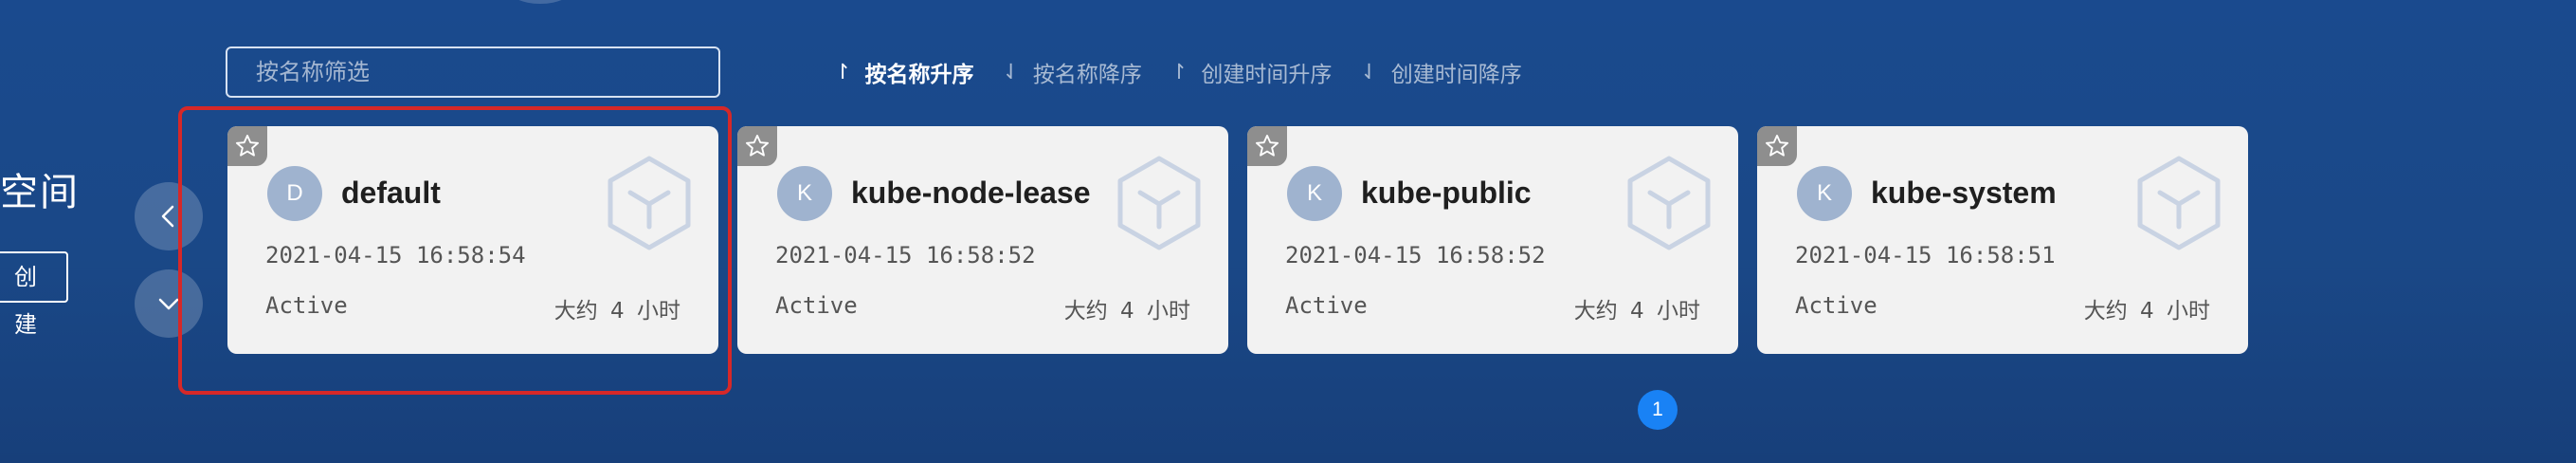 Image resolution: width=2576 pixels, height=463 pixels. Describe the element at coordinates (1925, 255) in the screenshot. I see `created-time: 2021-04-15 16:58:51` at that location.